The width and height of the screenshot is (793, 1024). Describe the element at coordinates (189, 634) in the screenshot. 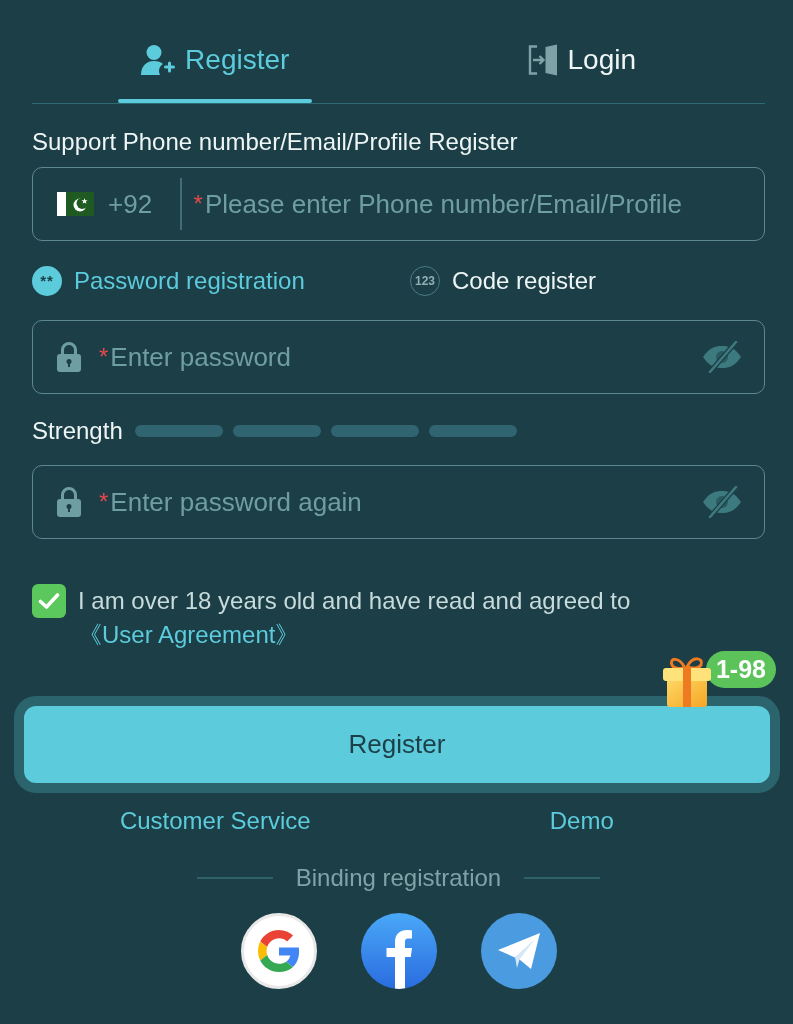

I see `user-agreement-link: 《User Agreement》` at that location.